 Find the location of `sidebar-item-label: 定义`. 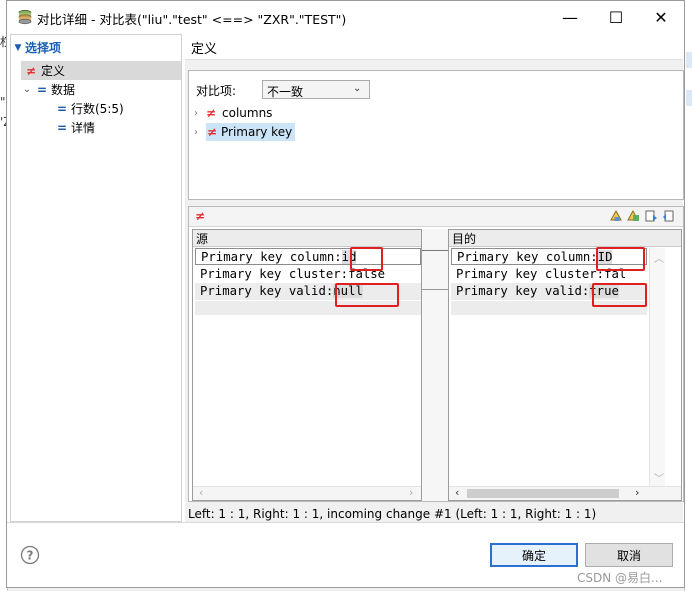

sidebar-item-label: 定义 is located at coordinates (53, 71).